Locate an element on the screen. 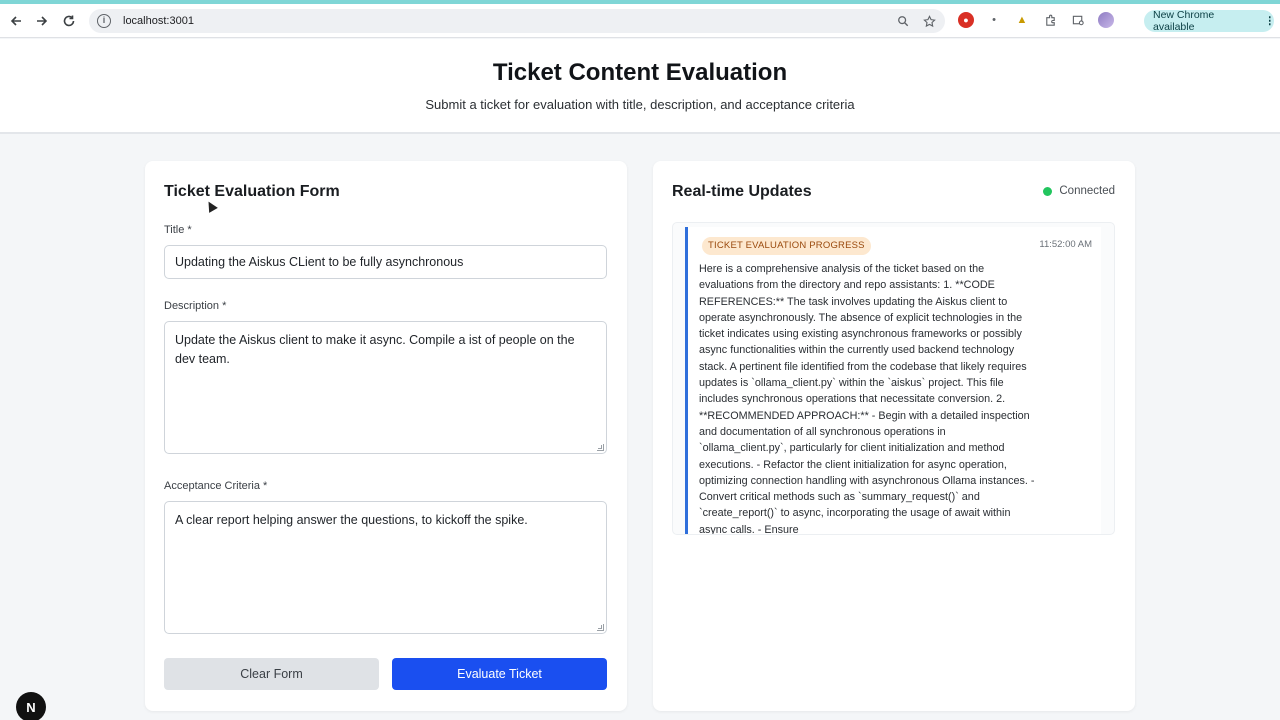  status-badge: TICKET EVALUATION PROGRESS is located at coordinates (786, 246).